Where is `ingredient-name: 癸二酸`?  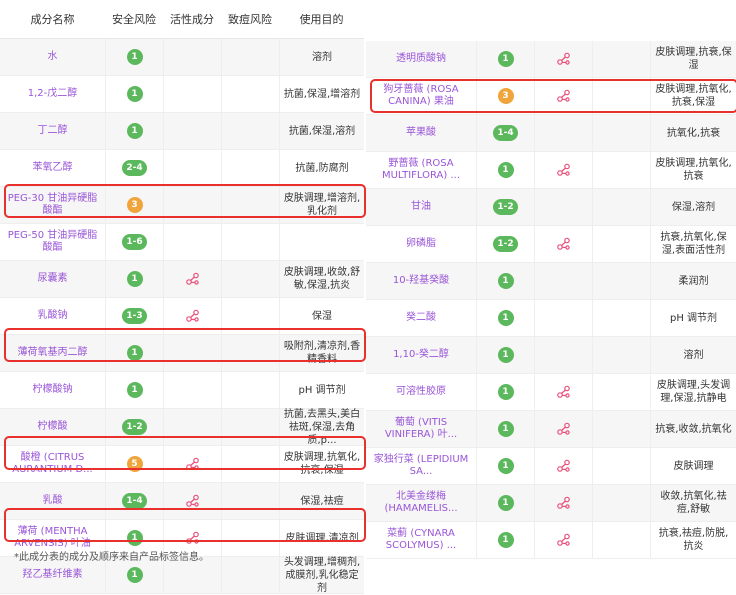 ingredient-name: 癸二酸 is located at coordinates (421, 318).